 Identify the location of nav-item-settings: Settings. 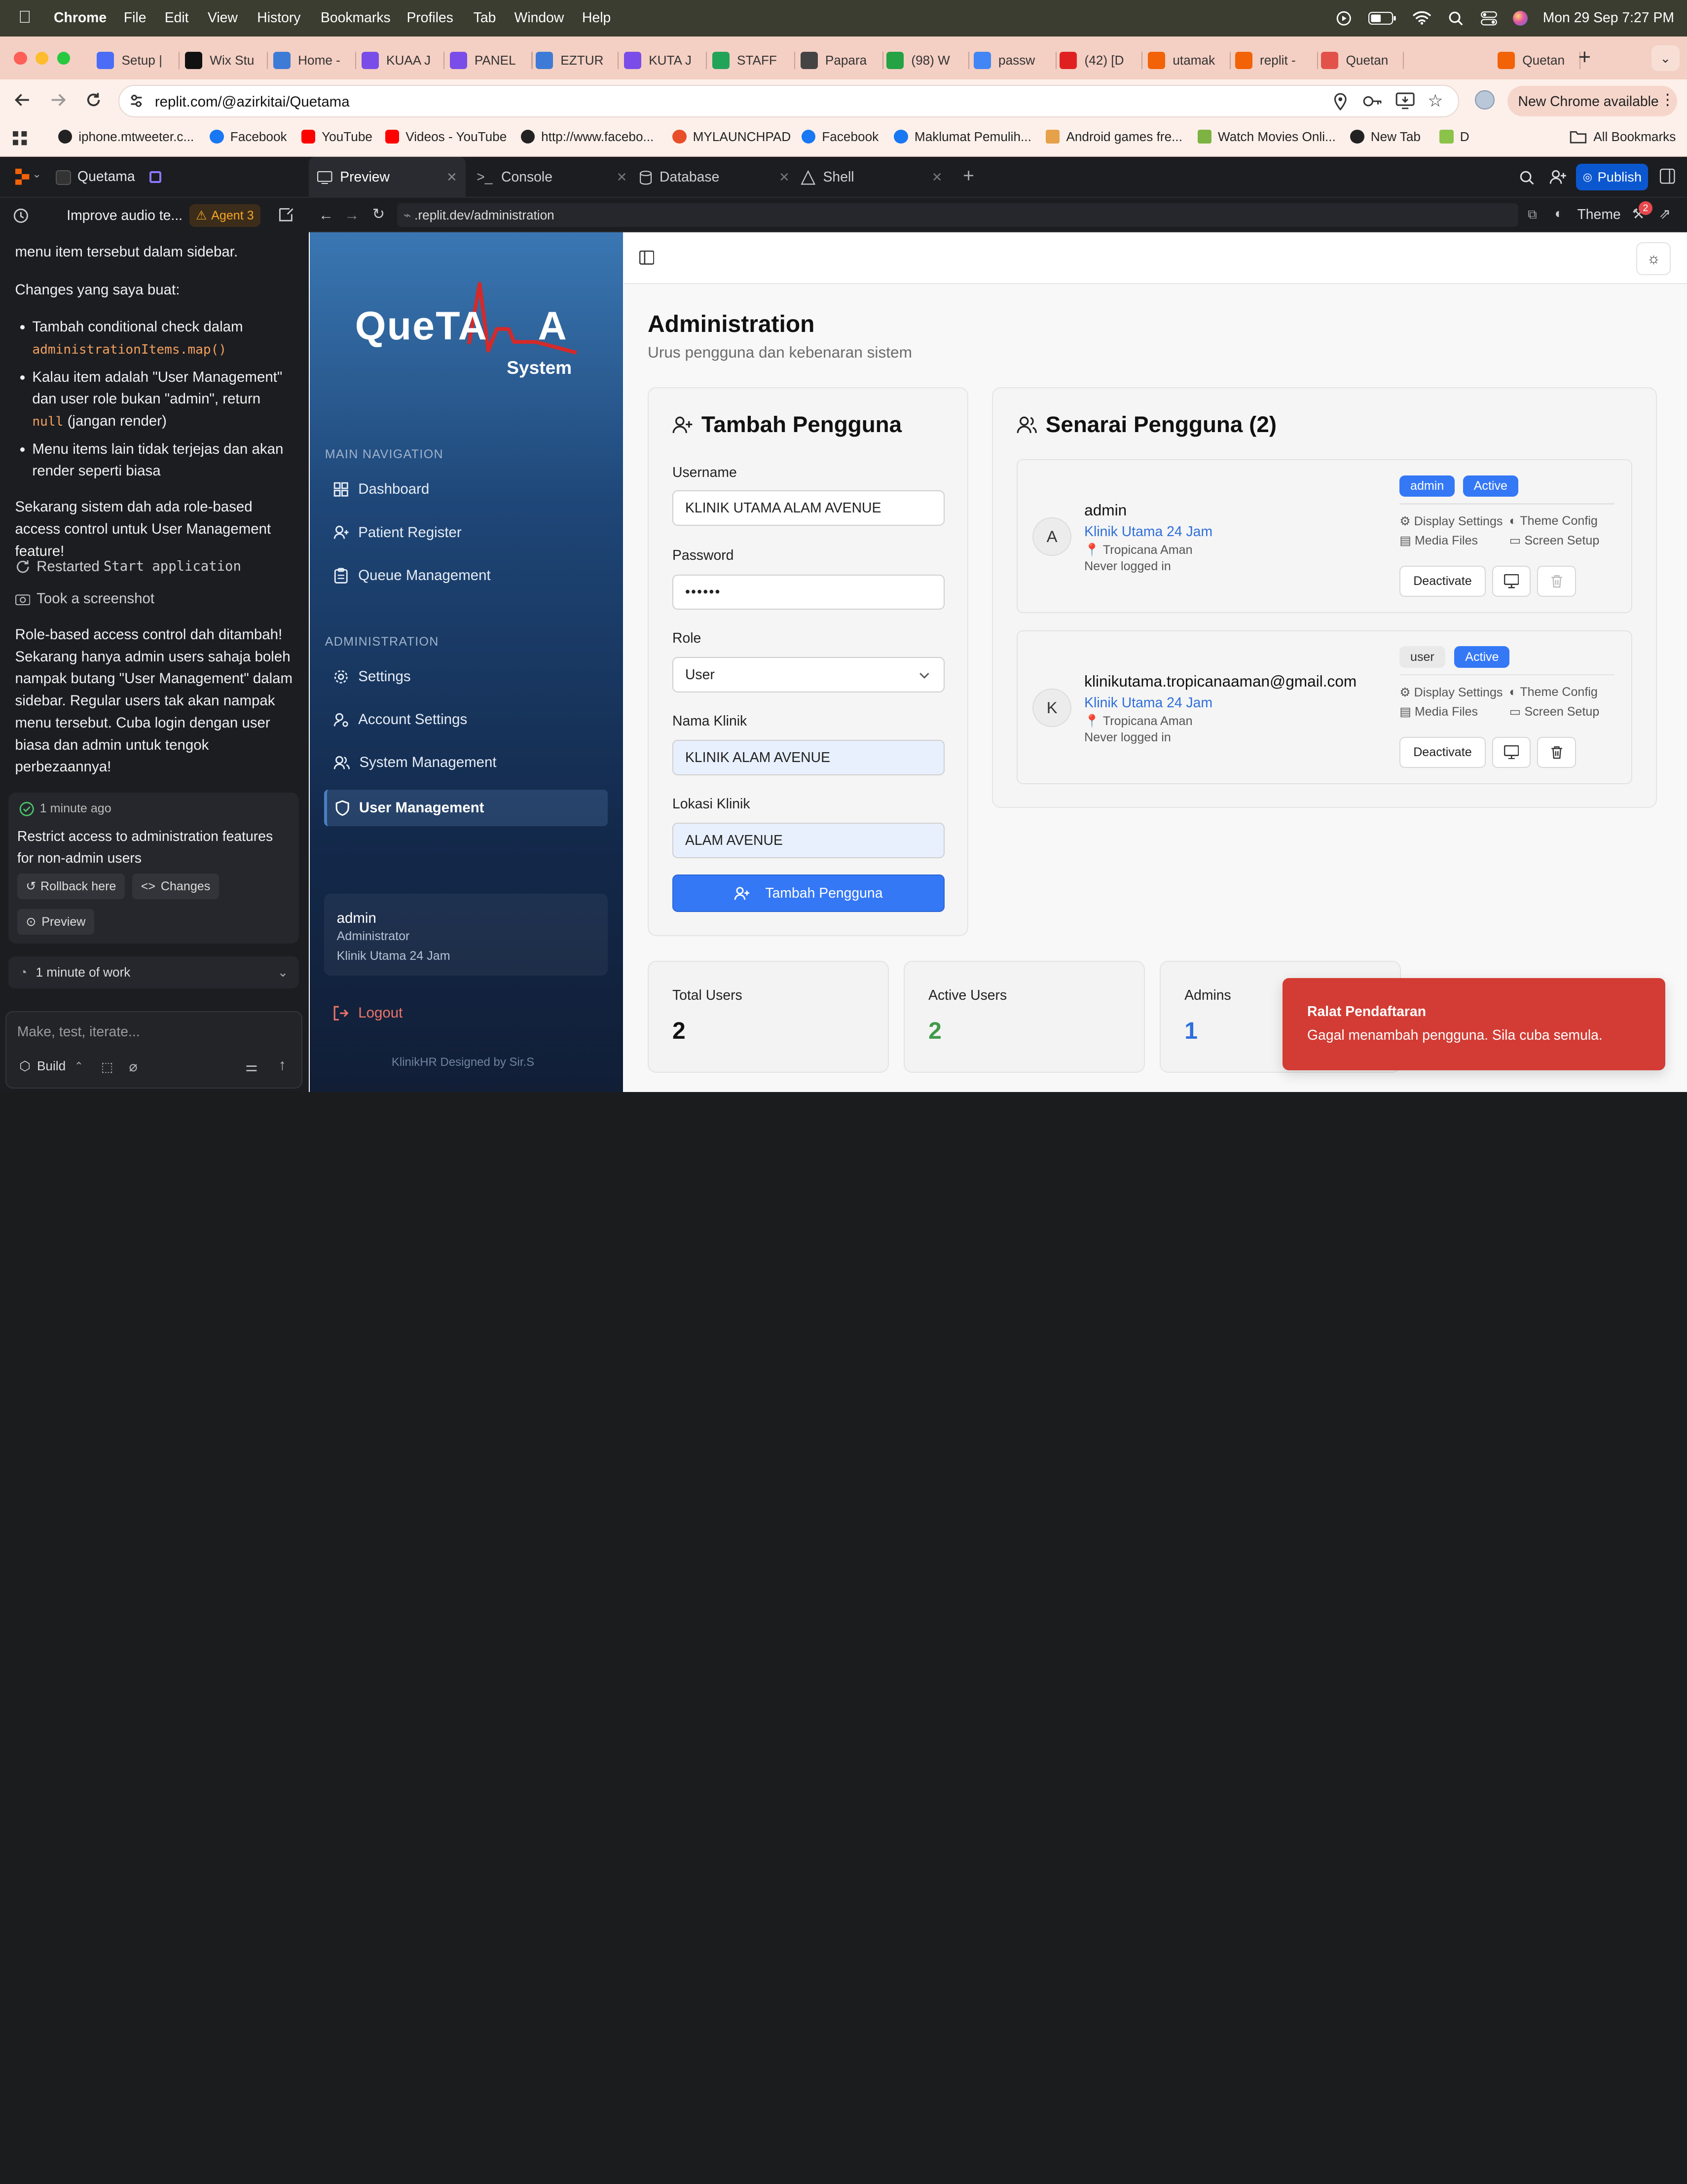
(459, 676).